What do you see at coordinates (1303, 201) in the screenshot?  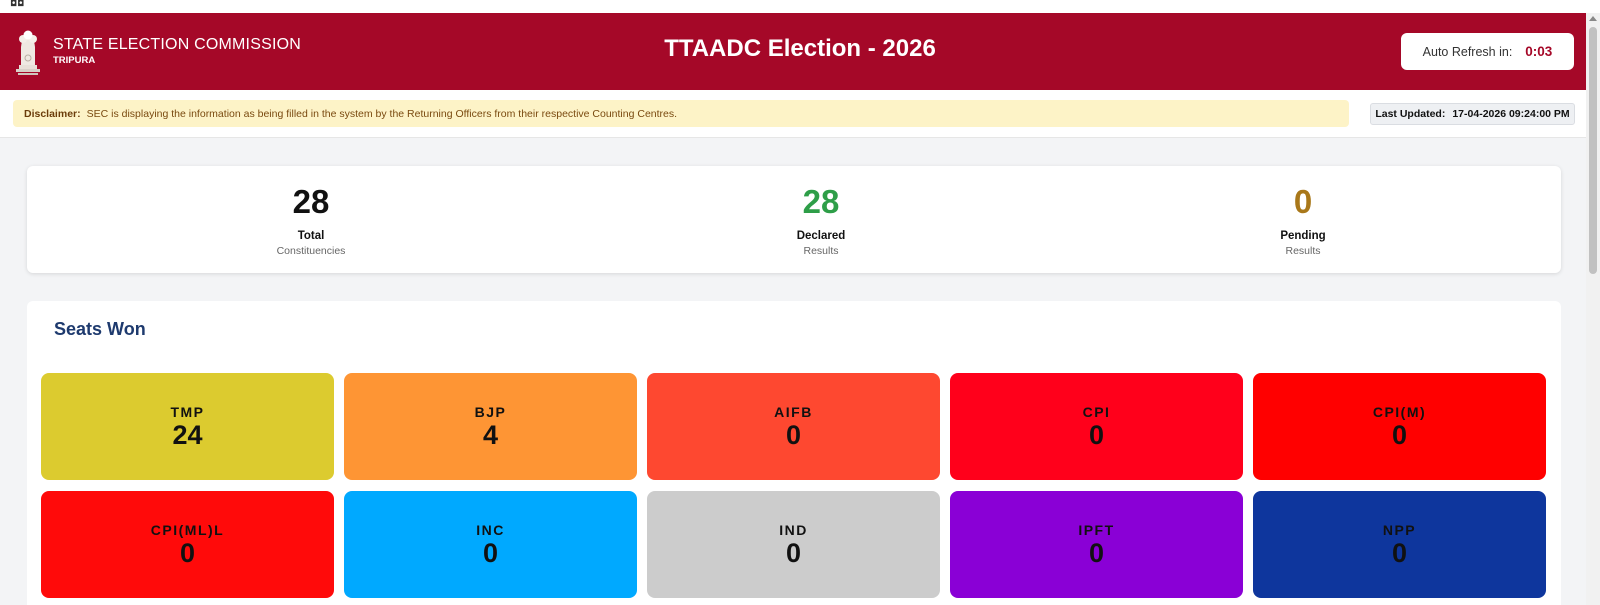 I see `stat-pending-value: 0` at bounding box center [1303, 201].